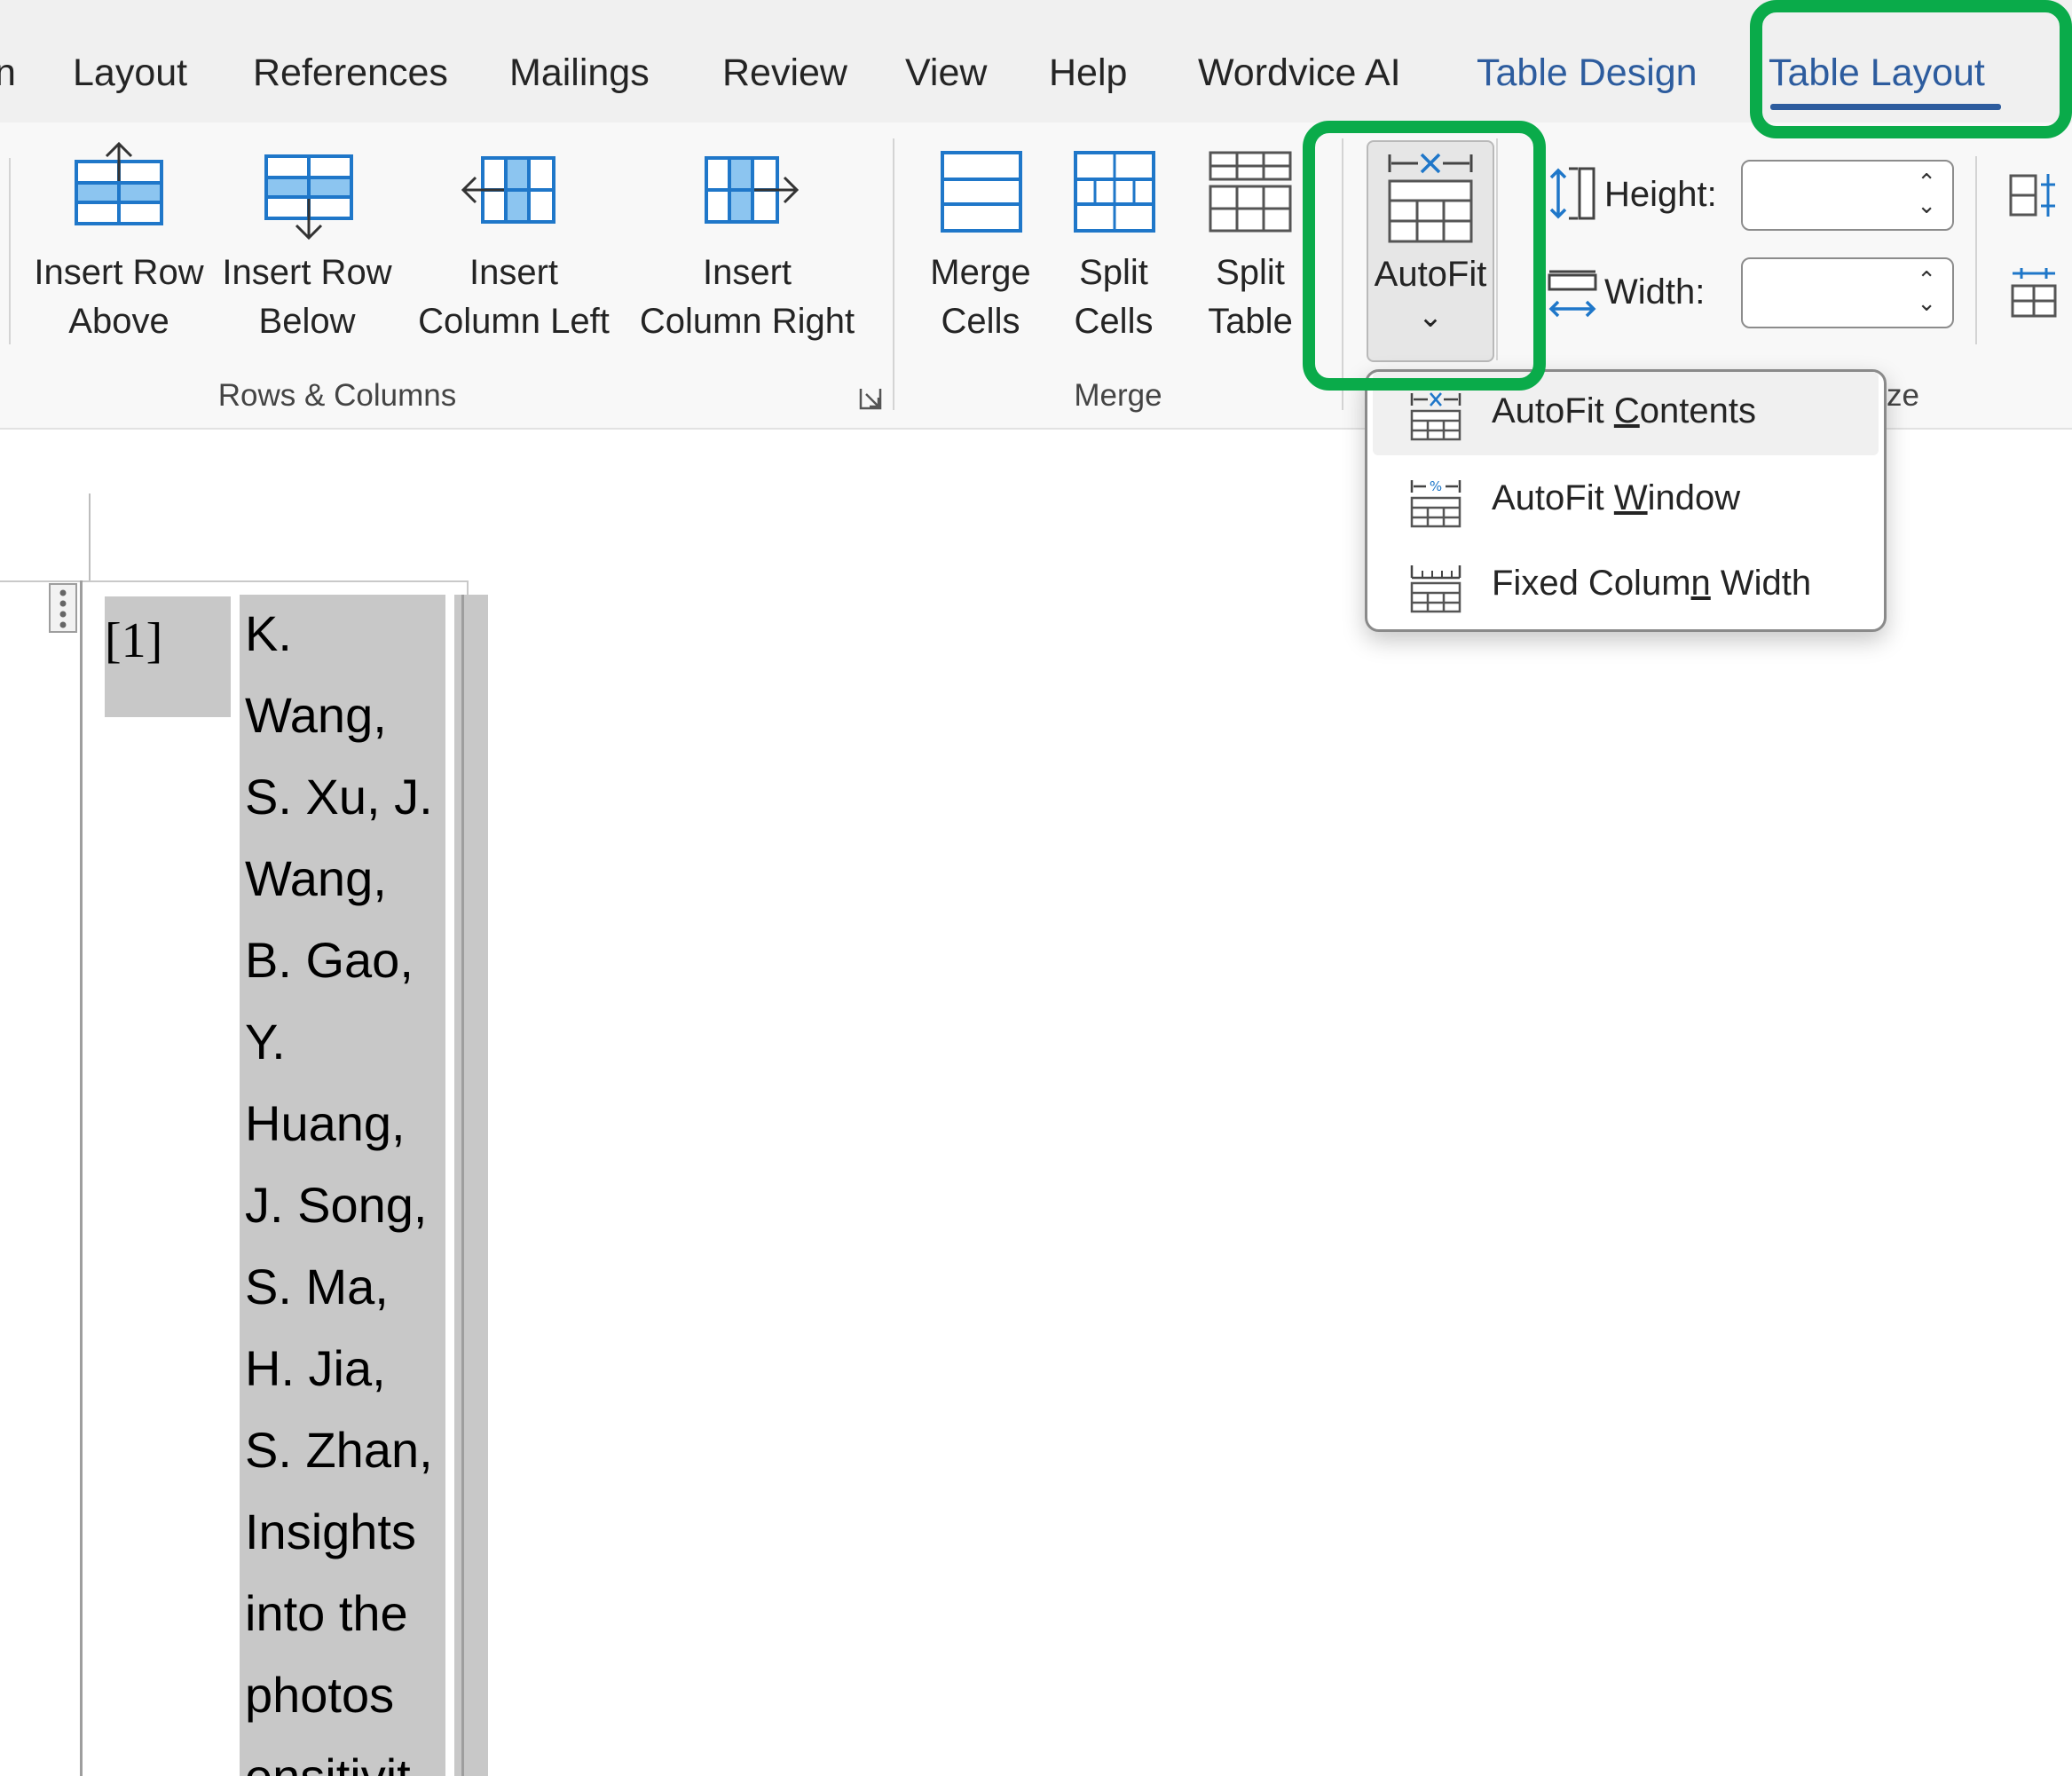  Describe the element at coordinates (320, 1695) in the screenshot. I see `reference-text-line: photos` at that location.